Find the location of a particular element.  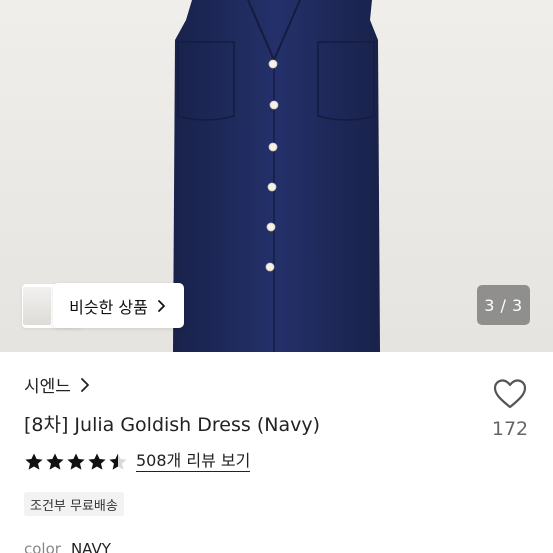

thumbnail is located at coordinates (37, 306).